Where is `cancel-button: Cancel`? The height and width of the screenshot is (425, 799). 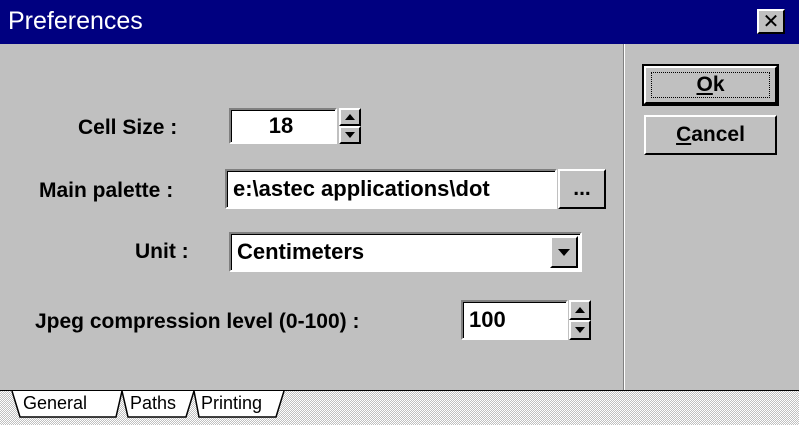 cancel-button: Cancel is located at coordinates (710, 135).